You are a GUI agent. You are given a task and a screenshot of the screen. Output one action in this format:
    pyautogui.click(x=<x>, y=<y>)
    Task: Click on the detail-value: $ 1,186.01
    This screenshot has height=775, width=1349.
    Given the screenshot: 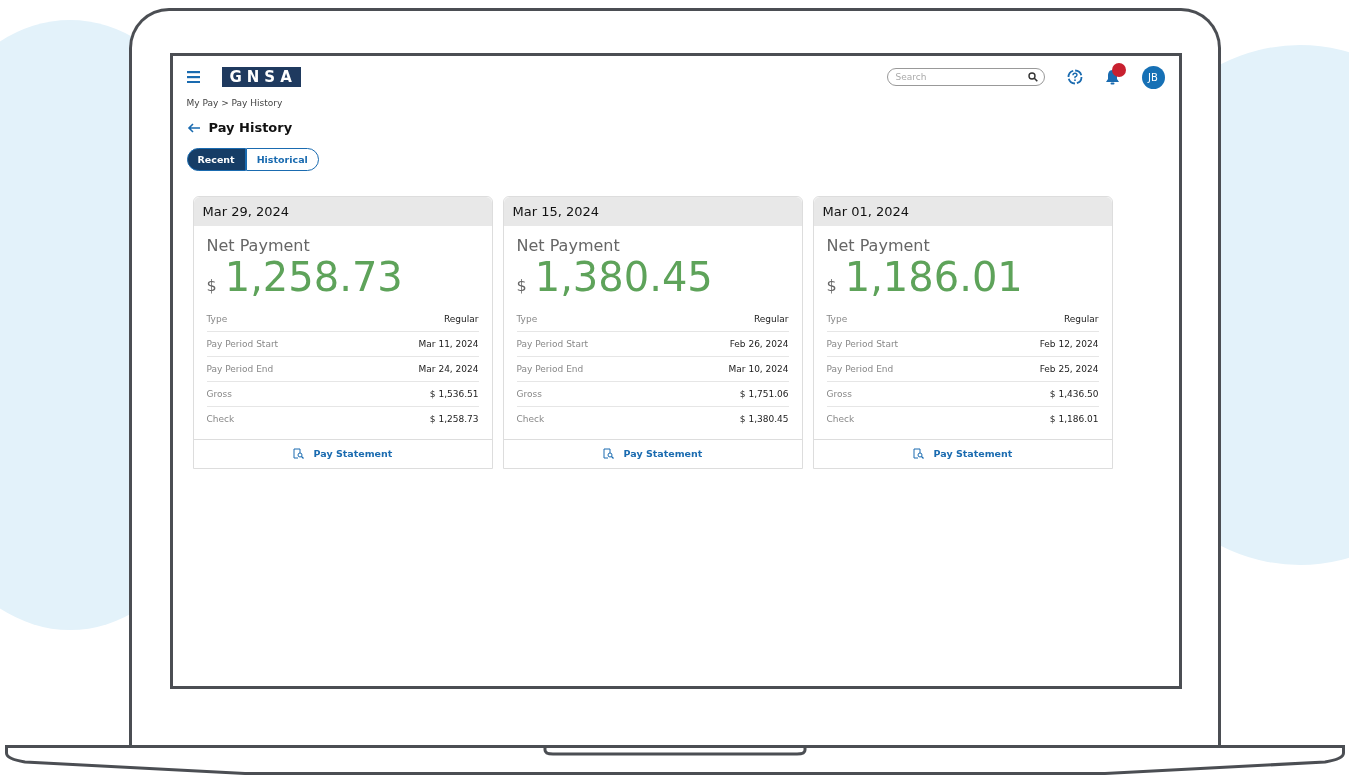 What is the action you would take?
    pyautogui.click(x=1074, y=419)
    